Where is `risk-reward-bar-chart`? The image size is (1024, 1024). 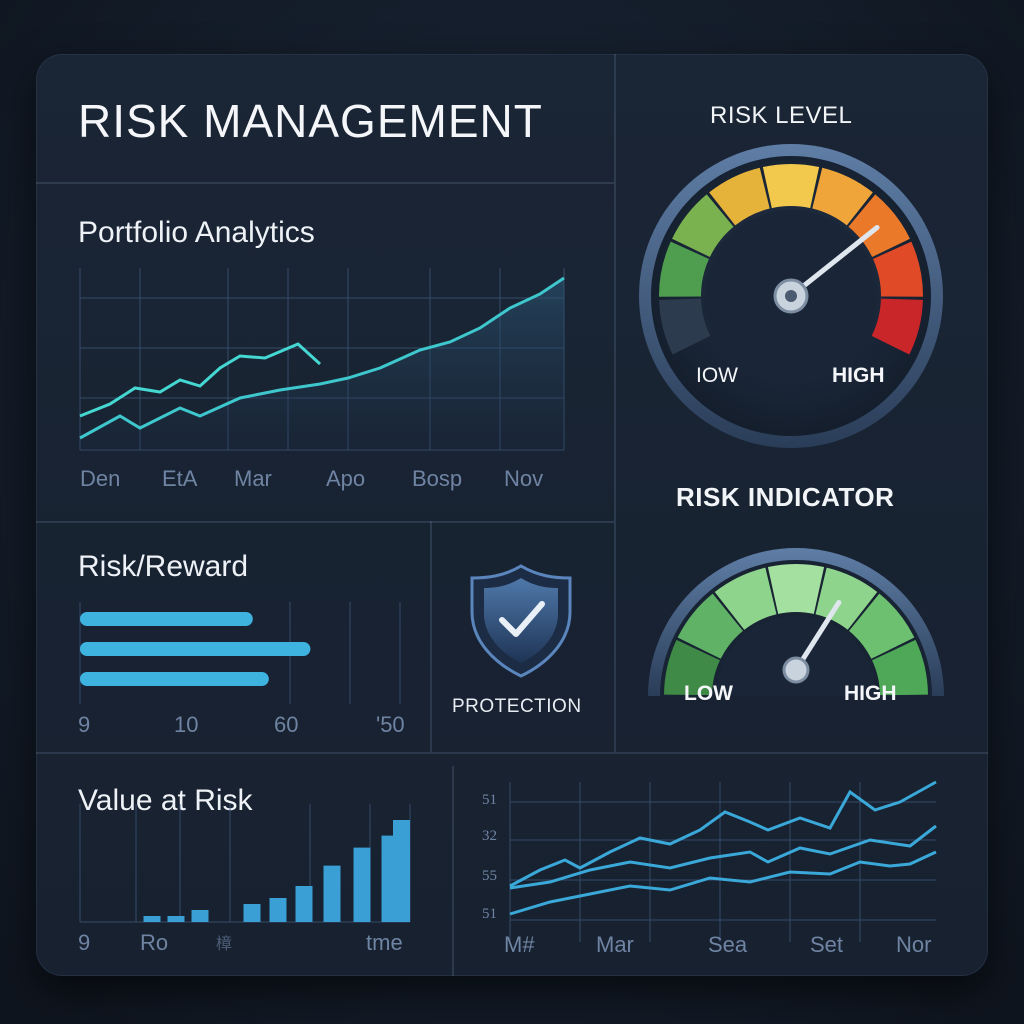
risk-reward-bar-chart is located at coordinates (240, 653).